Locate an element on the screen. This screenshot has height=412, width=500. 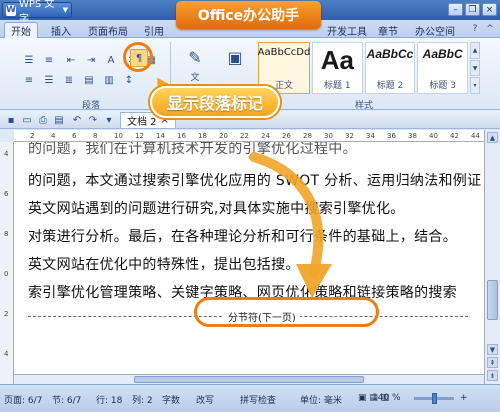
restore-icon: ❐ is located at coordinates (472, 9).